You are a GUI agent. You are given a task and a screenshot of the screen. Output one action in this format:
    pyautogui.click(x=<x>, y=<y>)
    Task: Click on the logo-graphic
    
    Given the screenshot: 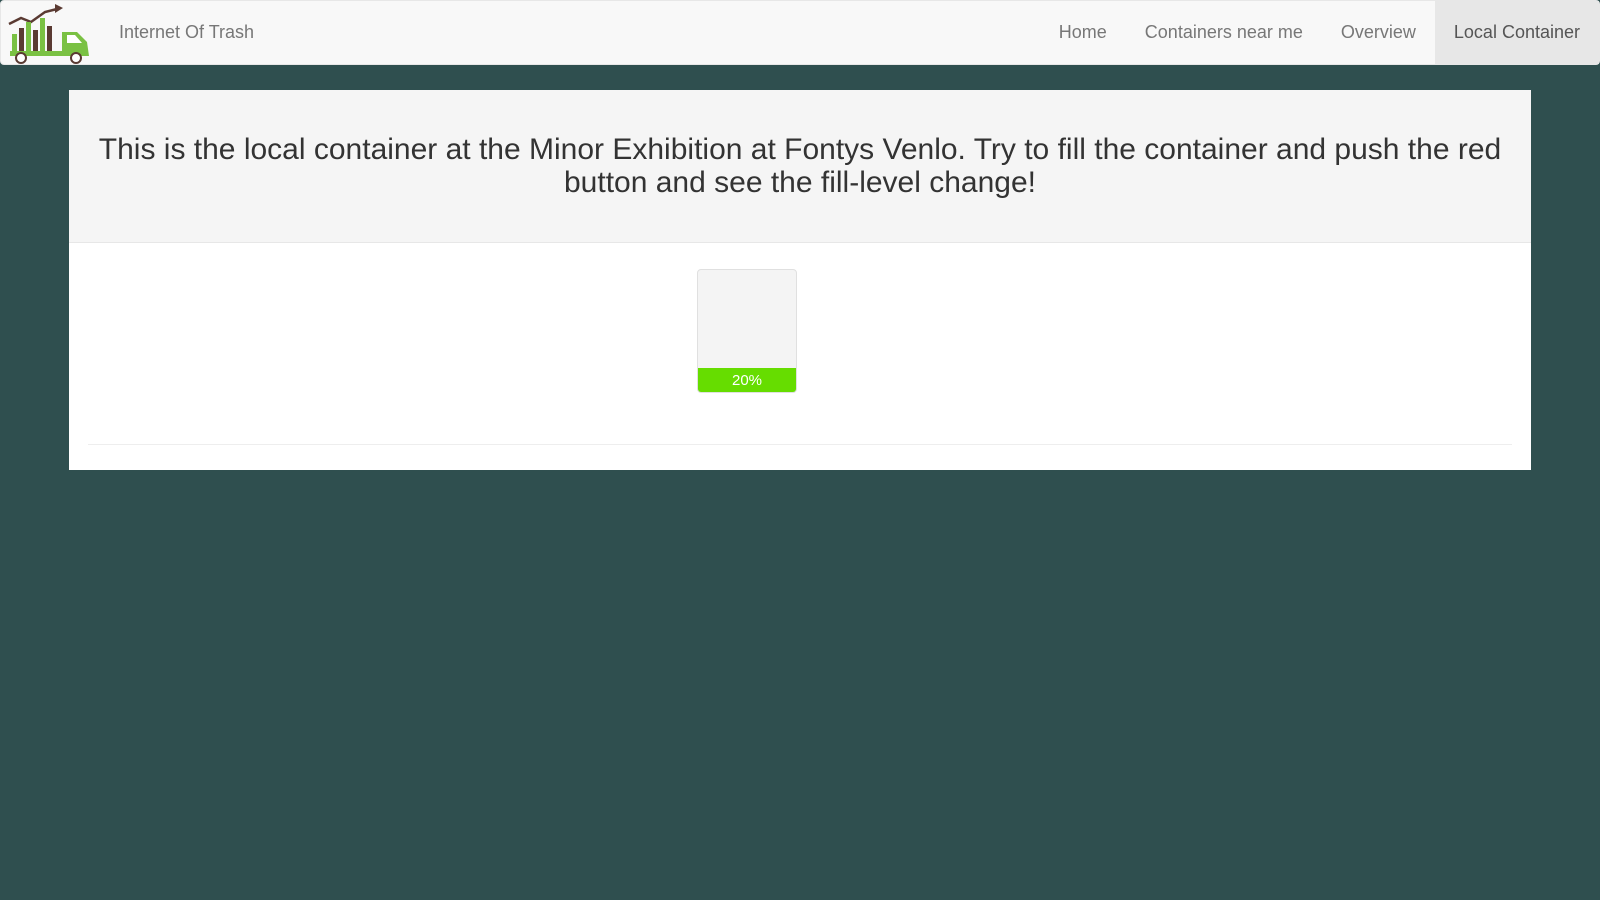 What is the action you would take?
    pyautogui.click(x=48, y=33)
    